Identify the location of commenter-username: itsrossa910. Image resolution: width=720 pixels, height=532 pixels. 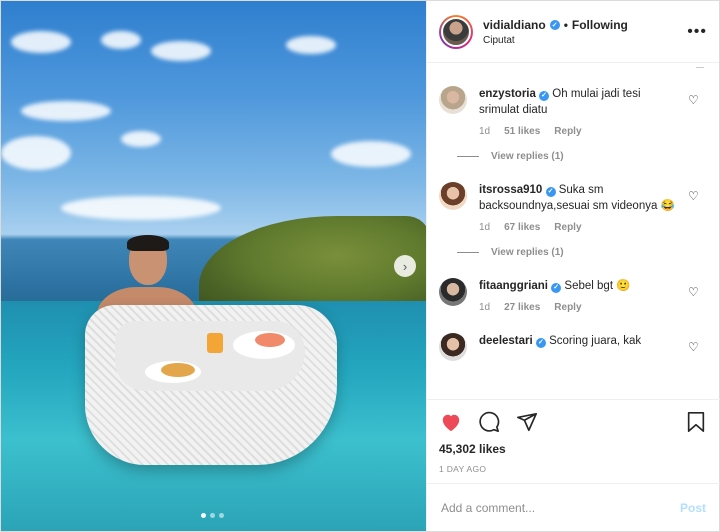
(510, 190).